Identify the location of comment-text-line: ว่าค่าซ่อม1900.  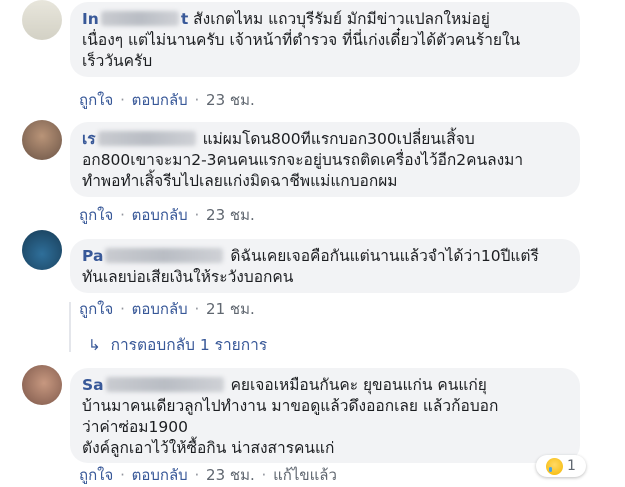
(135, 427).